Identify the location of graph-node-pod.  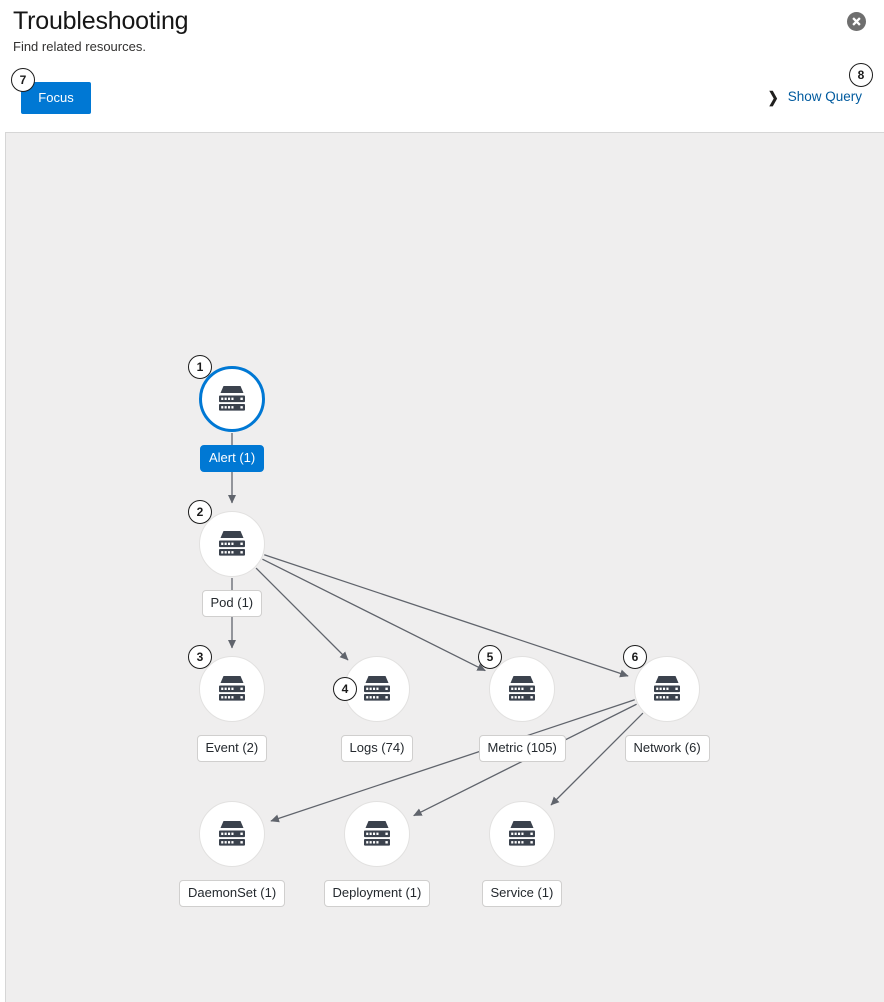
(232, 544).